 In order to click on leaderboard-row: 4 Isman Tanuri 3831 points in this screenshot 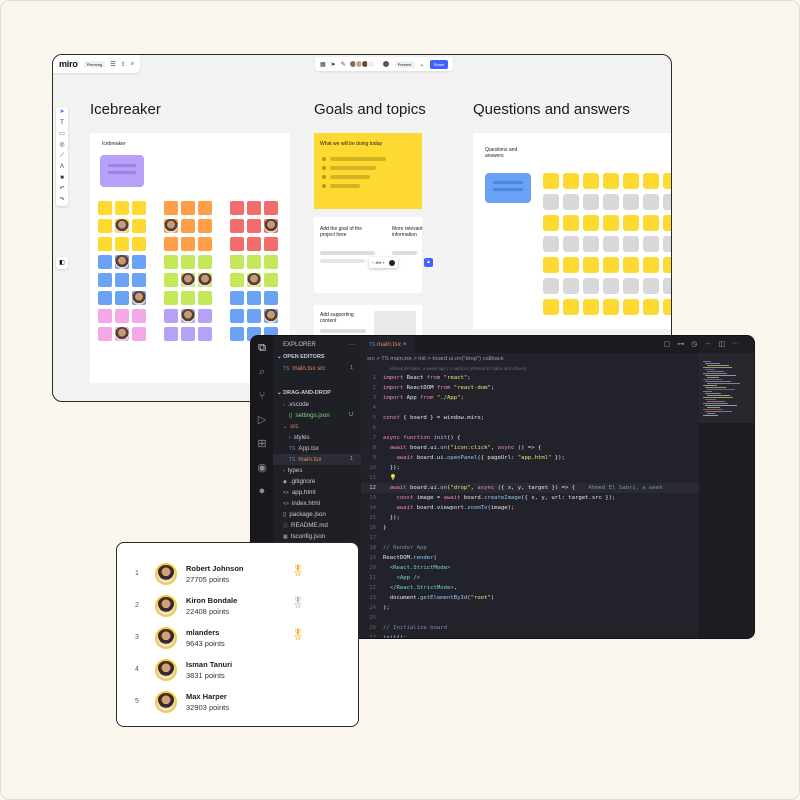, I will do `click(237, 673)`.